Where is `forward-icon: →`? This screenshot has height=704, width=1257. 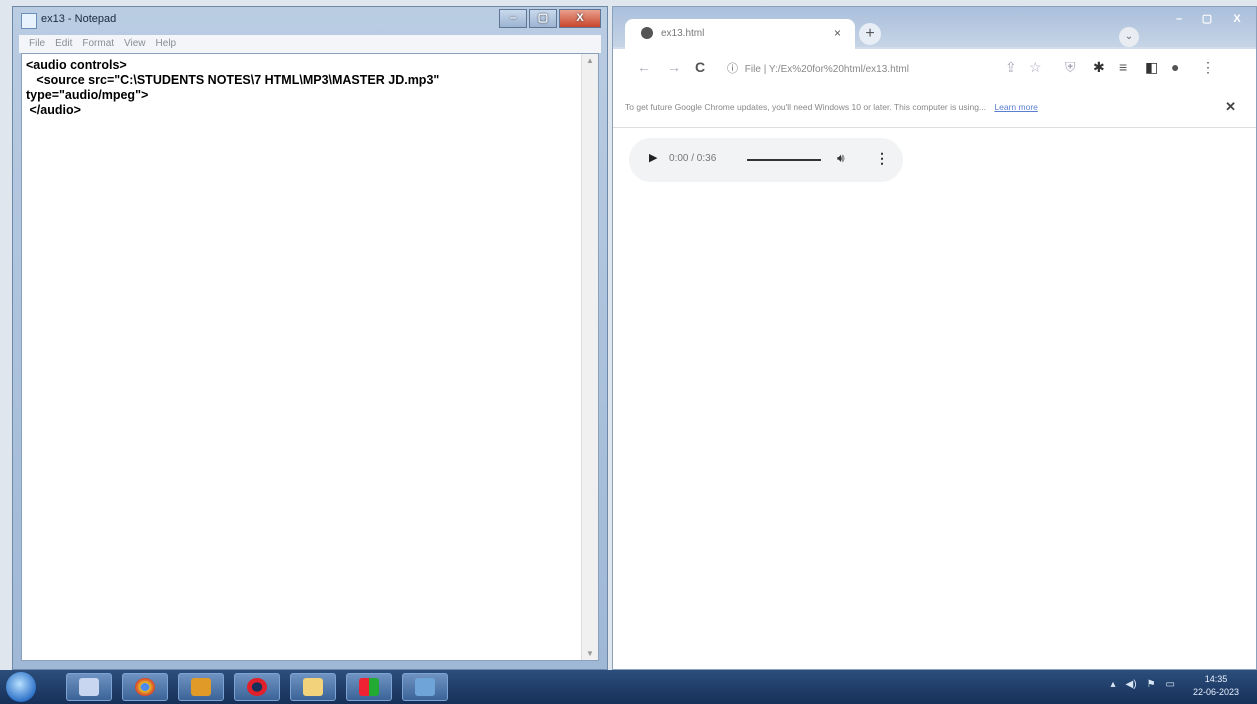
forward-icon: → is located at coordinates (674, 67).